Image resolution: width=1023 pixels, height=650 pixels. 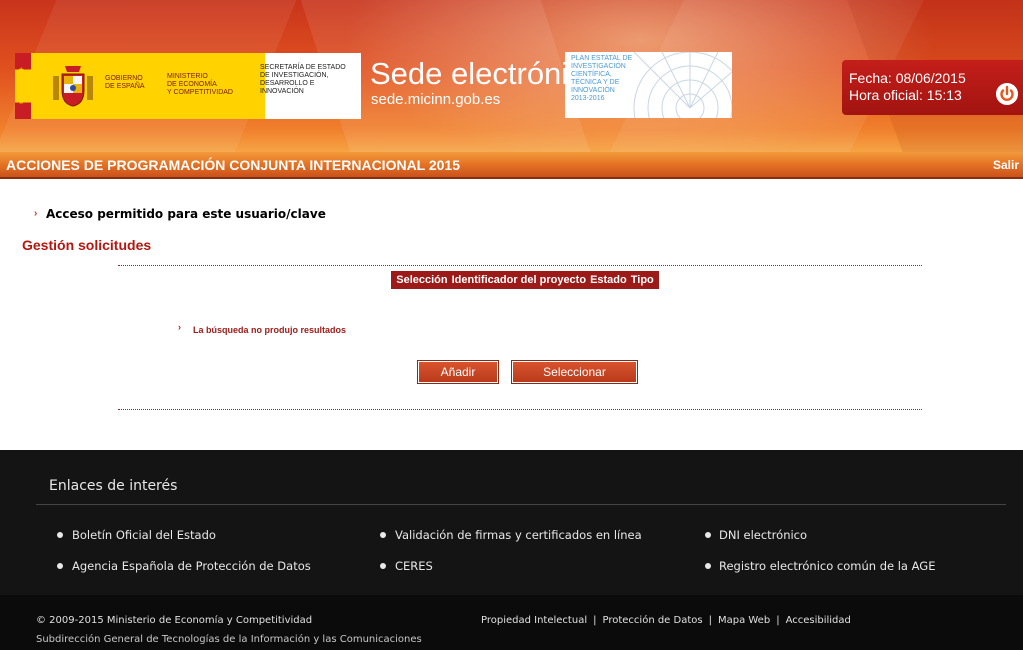 What do you see at coordinates (519, 280) in the screenshot?
I see `column-header-identificador: Identificador del proyecto` at bounding box center [519, 280].